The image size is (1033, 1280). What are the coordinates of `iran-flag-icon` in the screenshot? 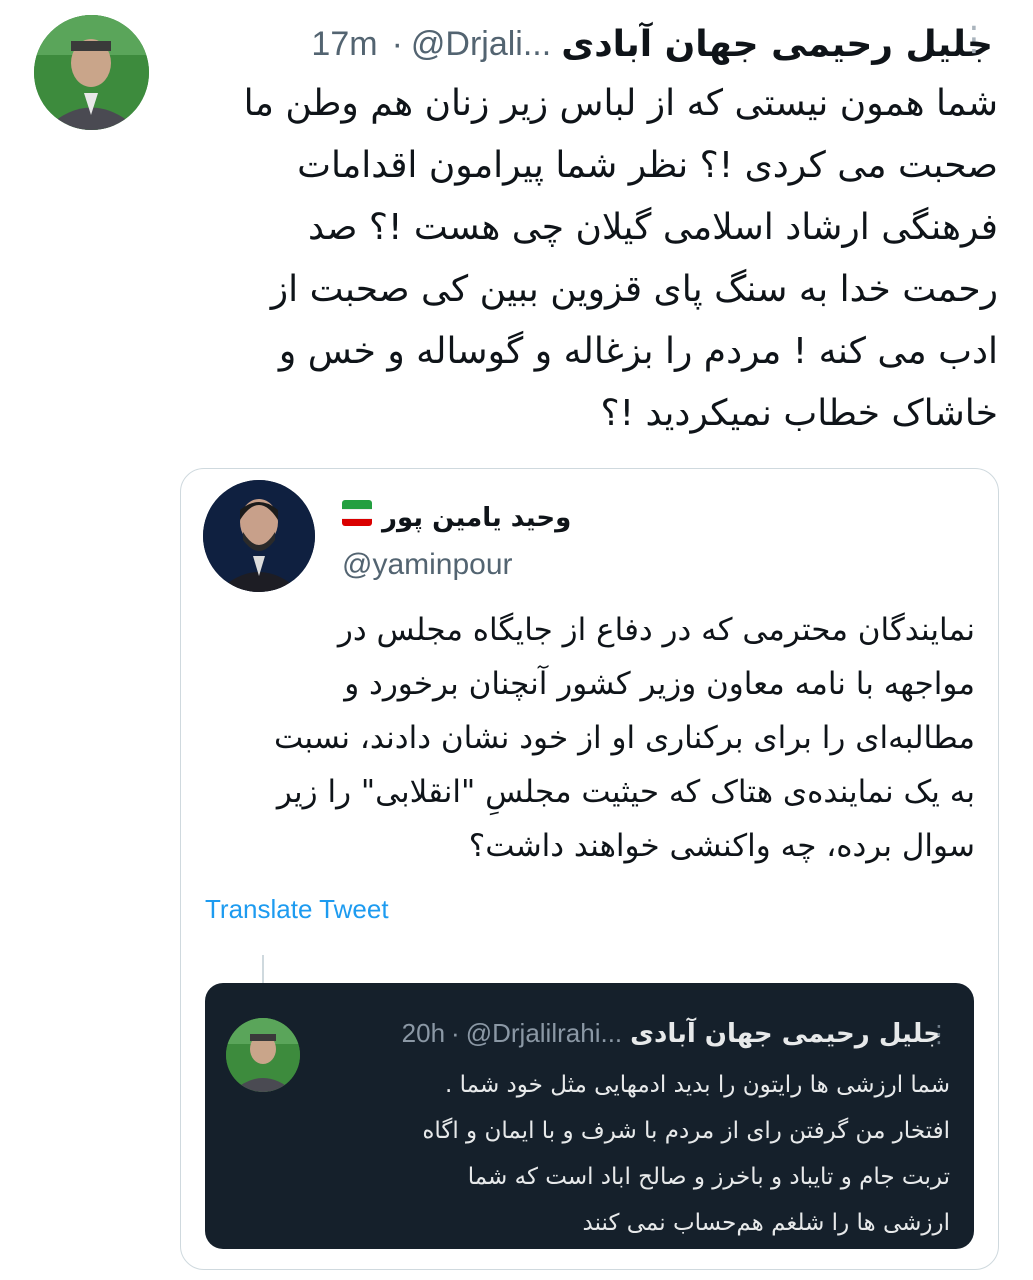 It's located at (357, 513).